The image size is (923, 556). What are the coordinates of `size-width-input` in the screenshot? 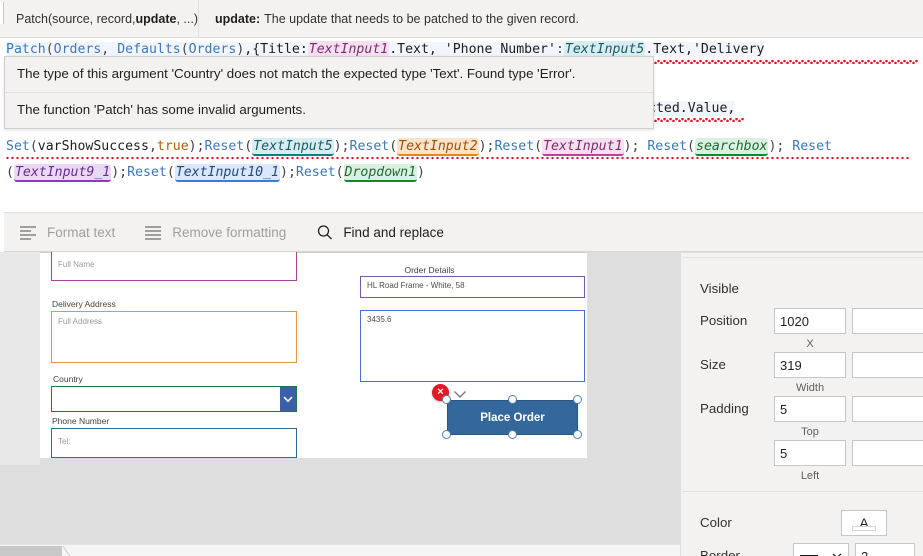 It's located at (810, 365).